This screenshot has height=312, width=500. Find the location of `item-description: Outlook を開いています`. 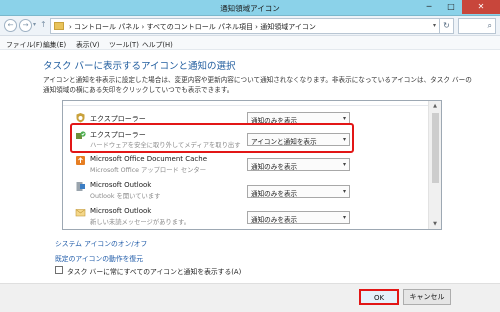

item-description: Outlook を開いています is located at coordinates (125, 196).